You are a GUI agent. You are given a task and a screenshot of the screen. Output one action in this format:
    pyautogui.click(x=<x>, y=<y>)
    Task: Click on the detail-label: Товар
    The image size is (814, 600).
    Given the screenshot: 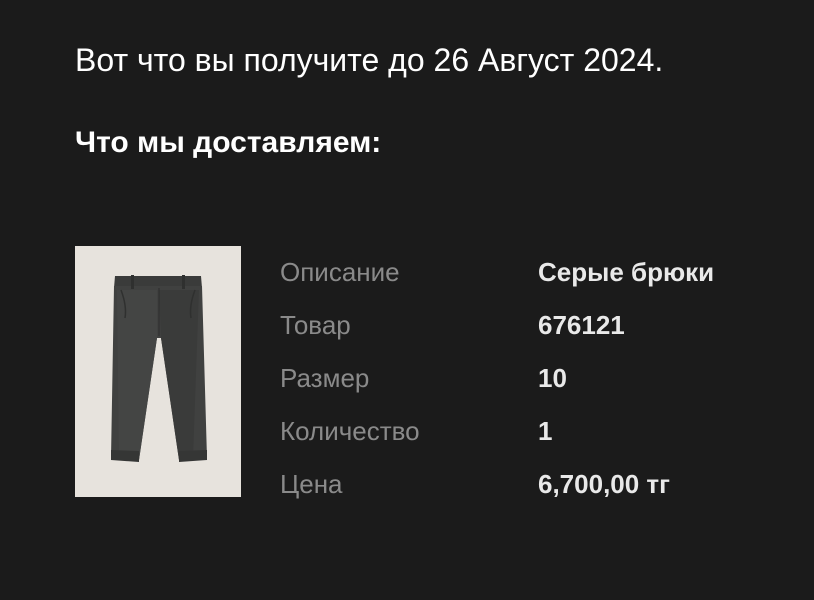 What is the action you would take?
    pyautogui.click(x=315, y=325)
    